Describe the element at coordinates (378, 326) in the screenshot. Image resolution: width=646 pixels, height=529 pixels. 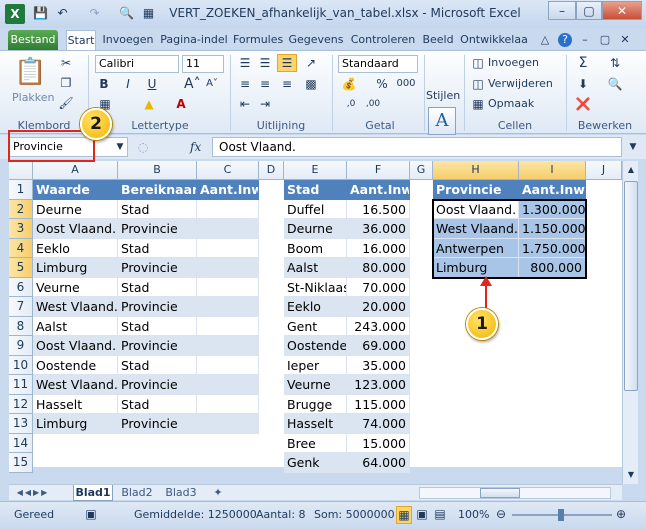
I see `table2-cell: 243.000` at that location.